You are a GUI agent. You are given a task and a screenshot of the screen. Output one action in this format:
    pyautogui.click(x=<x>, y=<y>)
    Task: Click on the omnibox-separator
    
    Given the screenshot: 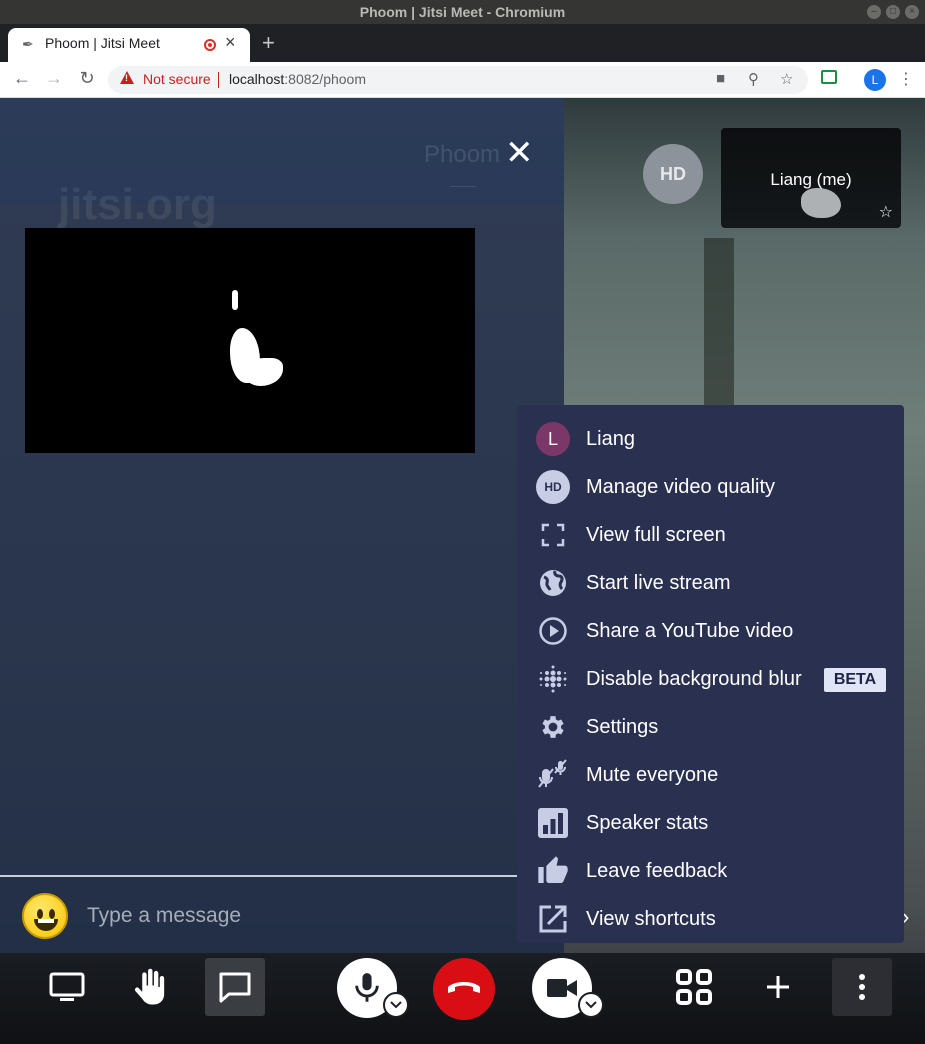 What is the action you would take?
    pyautogui.click(x=218, y=80)
    